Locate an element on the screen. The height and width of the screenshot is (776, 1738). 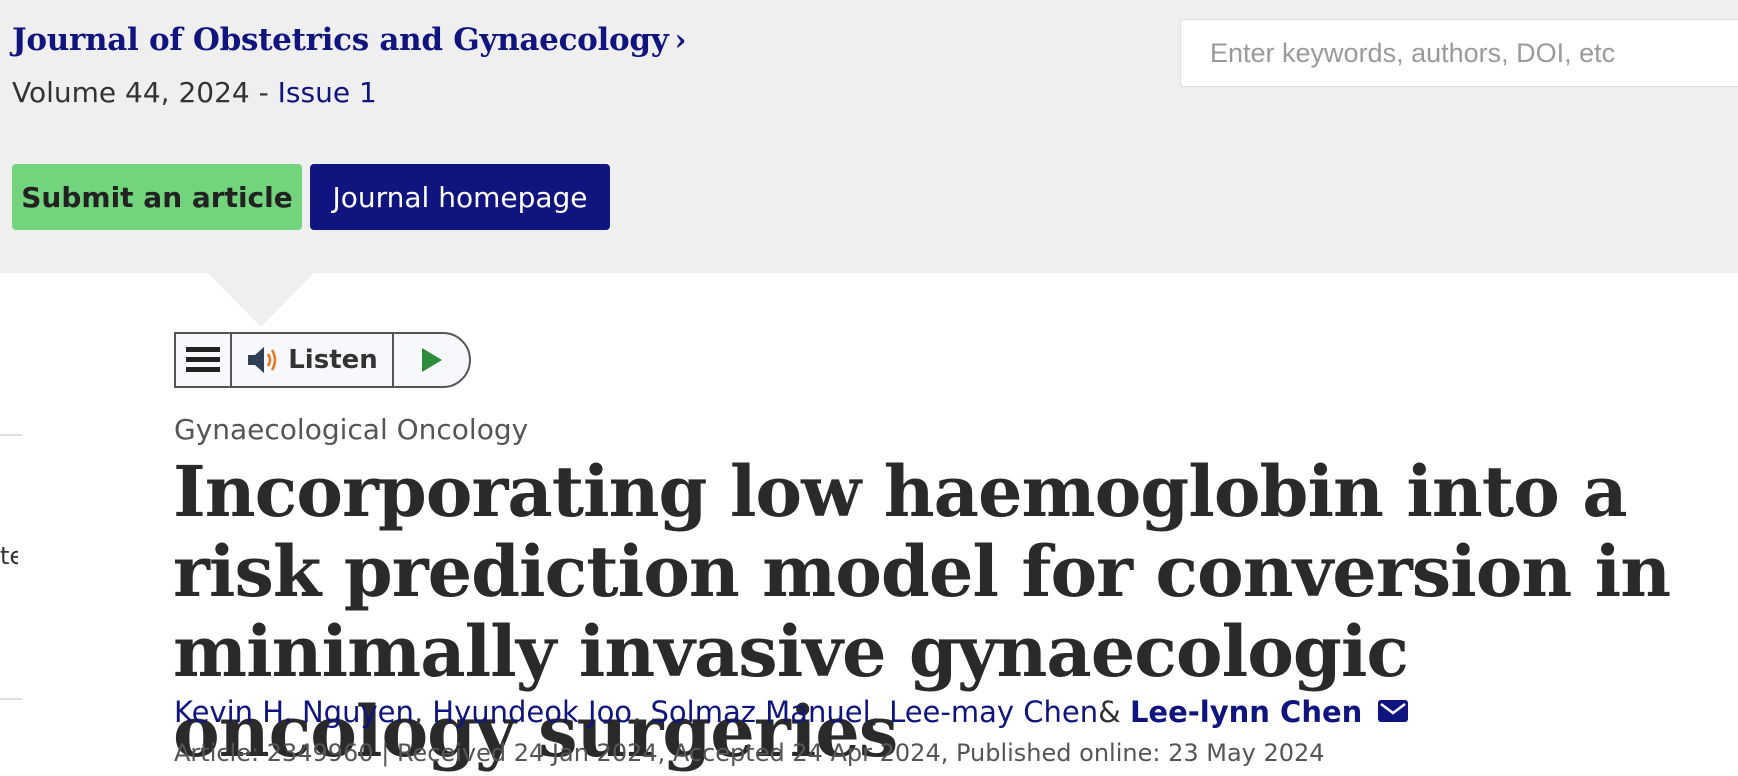
email-icon is located at coordinates (1393, 712).